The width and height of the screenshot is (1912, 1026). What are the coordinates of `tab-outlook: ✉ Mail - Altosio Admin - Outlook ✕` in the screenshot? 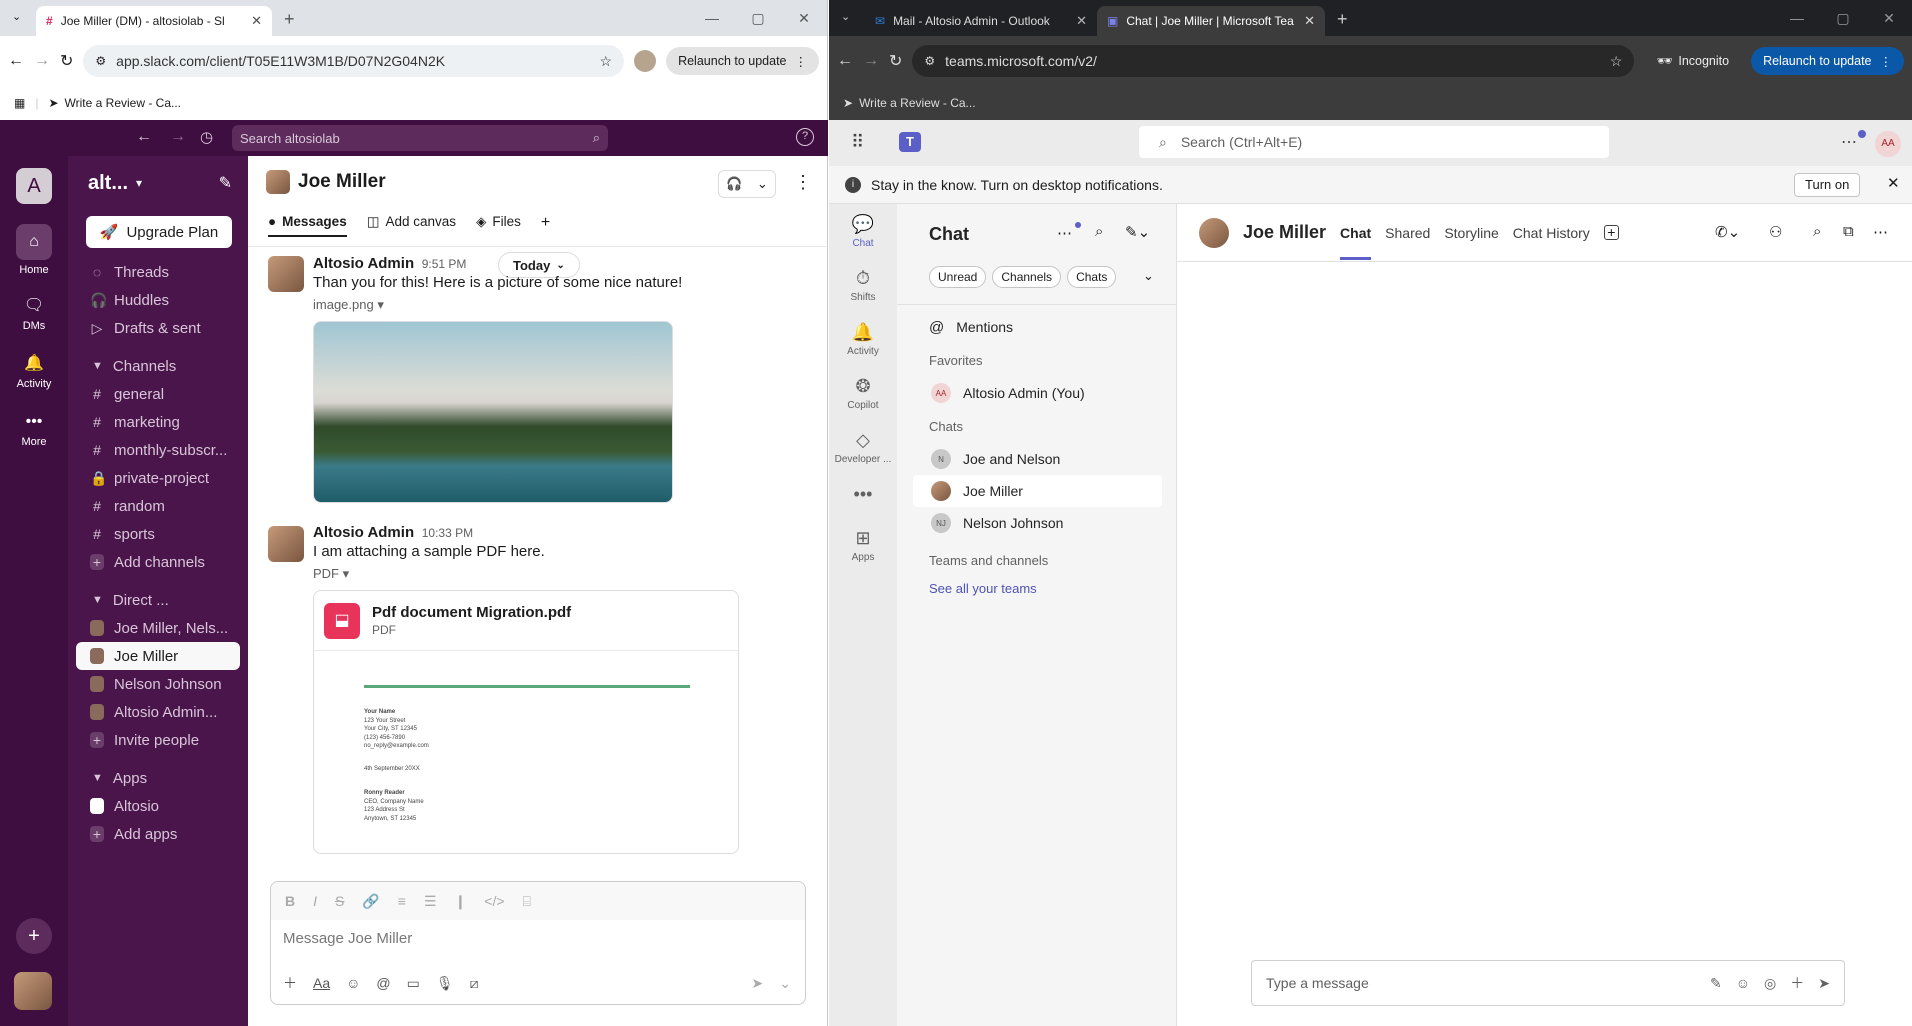 It's located at (981, 21).